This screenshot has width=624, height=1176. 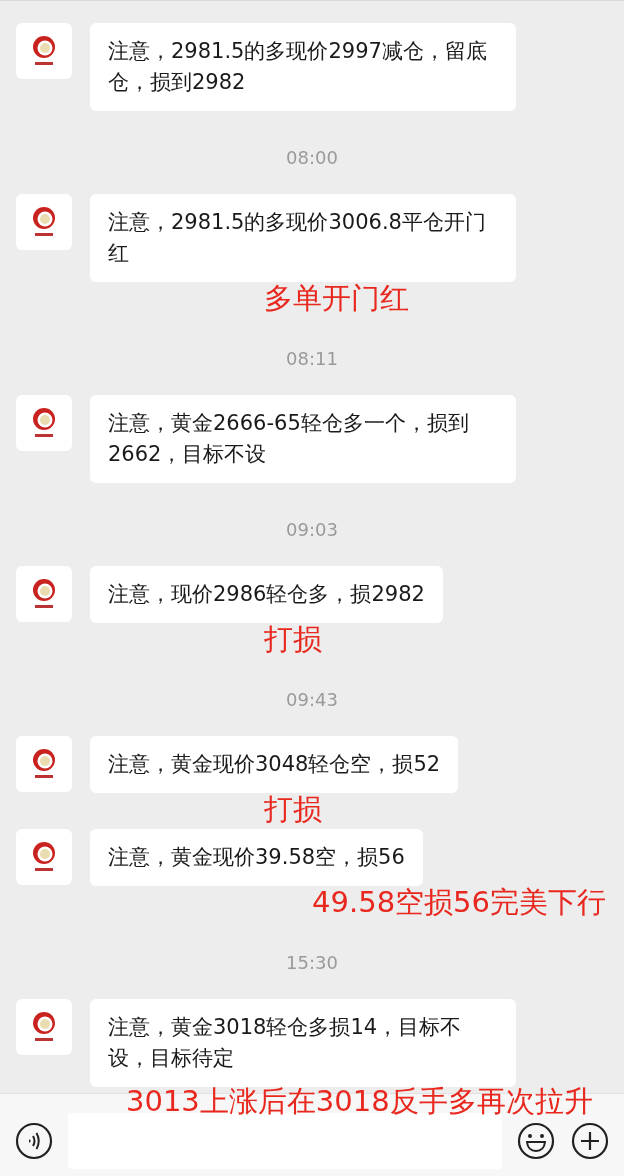 What do you see at coordinates (256, 857) in the screenshot?
I see `message-bubble: 注意，黄金现价39.58空，损56` at bounding box center [256, 857].